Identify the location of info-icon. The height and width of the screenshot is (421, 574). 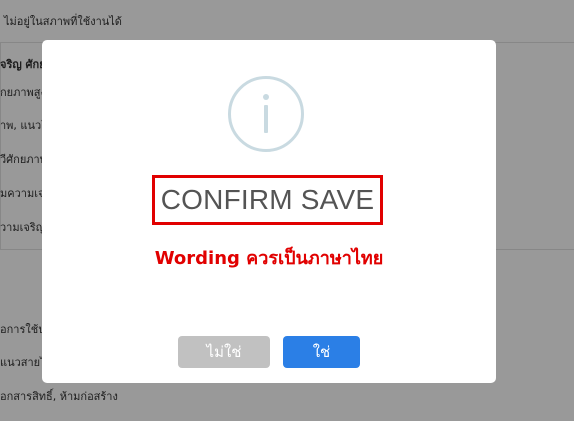
(266, 114).